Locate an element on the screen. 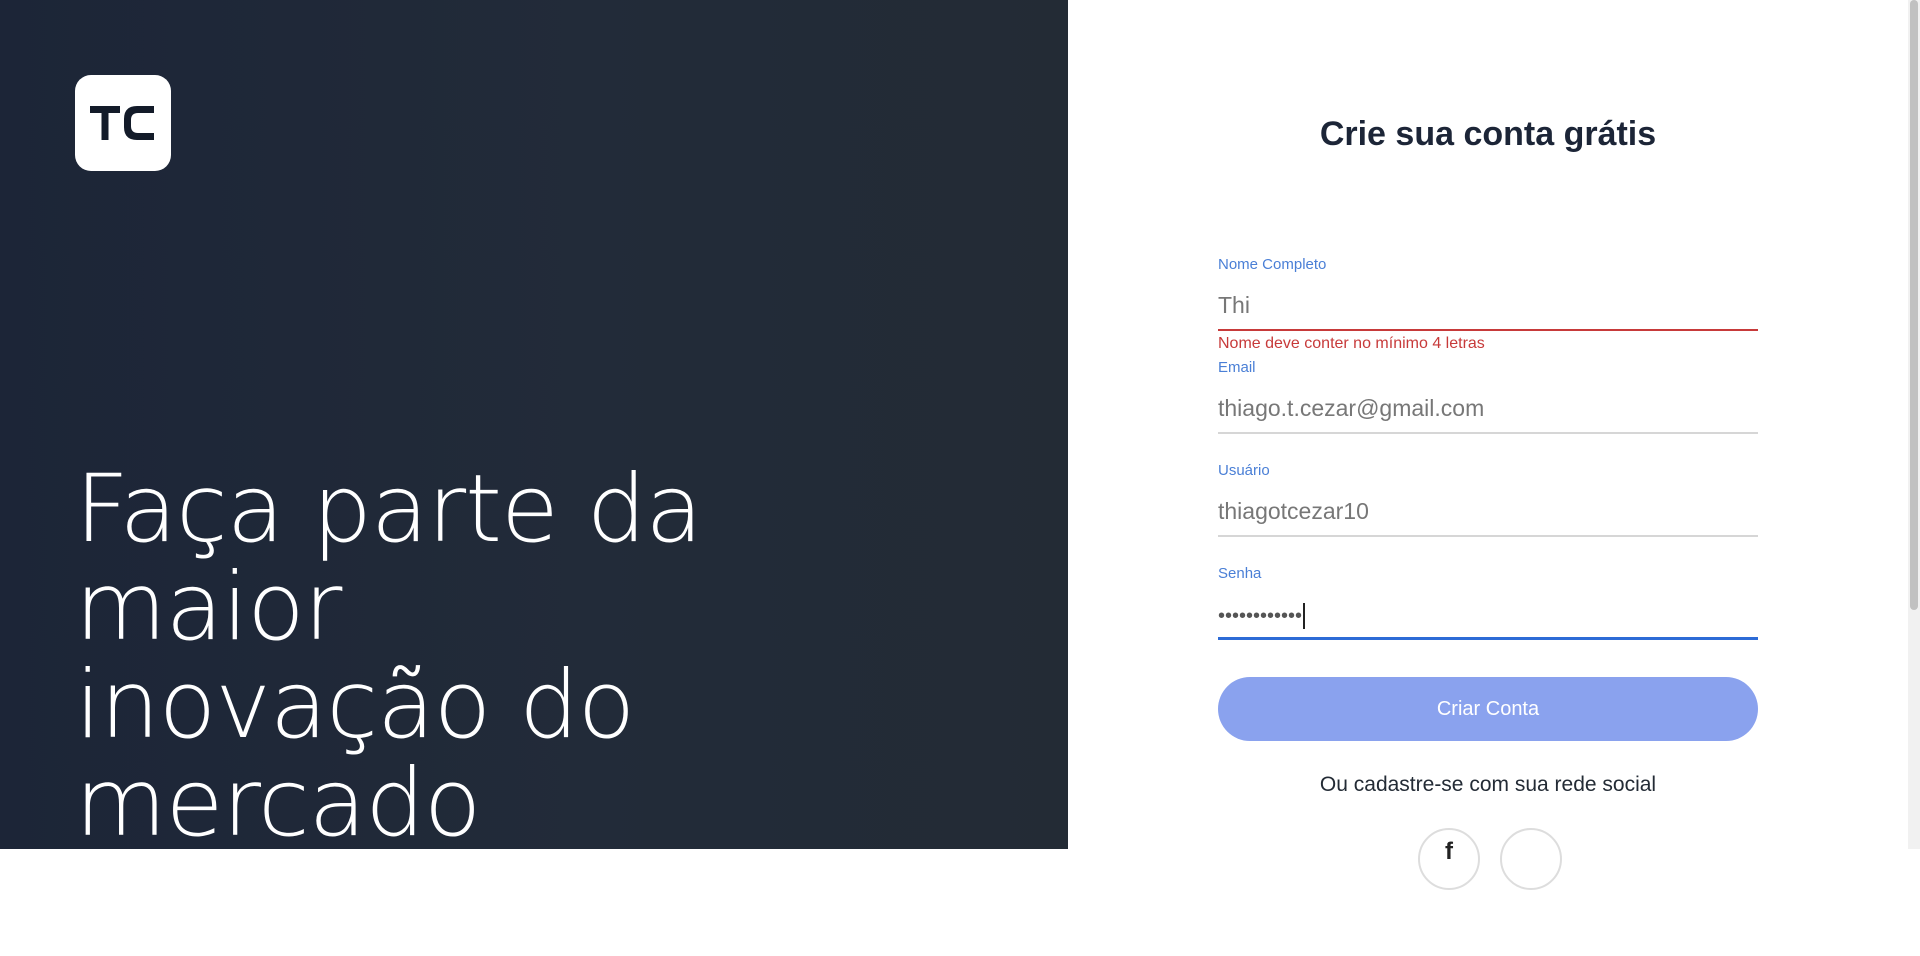  tc-logo is located at coordinates (123, 123).